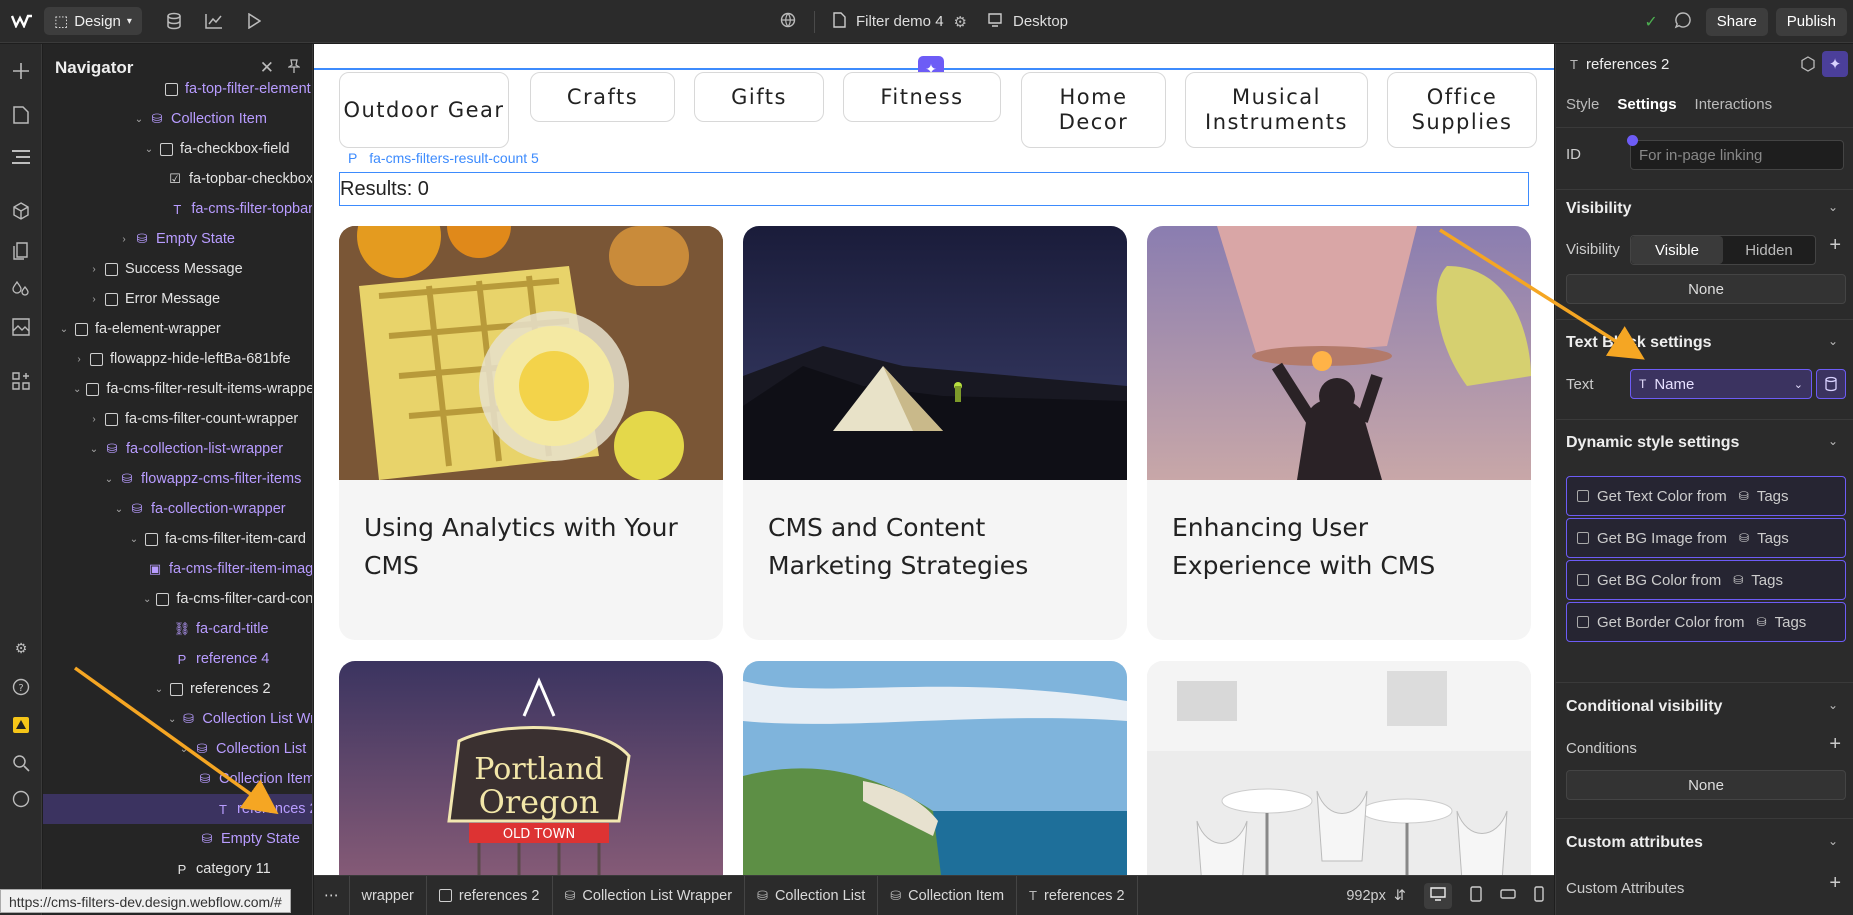  Describe the element at coordinates (177, 659) in the screenshot. I see `navigator-row: Preference 4` at that location.